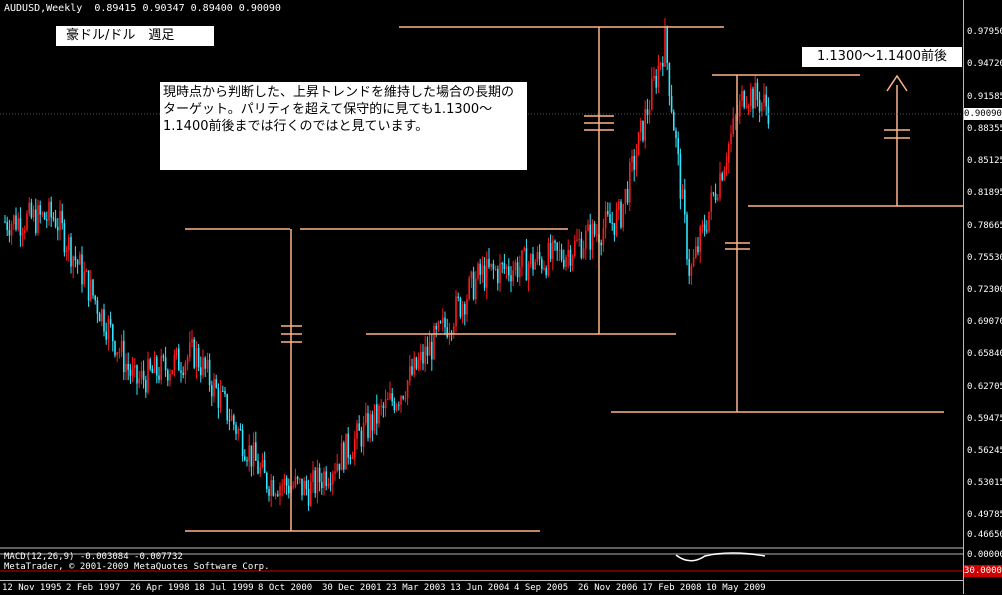 The image size is (1002, 595). What do you see at coordinates (984, 64) in the screenshot?
I see `price-tick: 0.94720` at bounding box center [984, 64].